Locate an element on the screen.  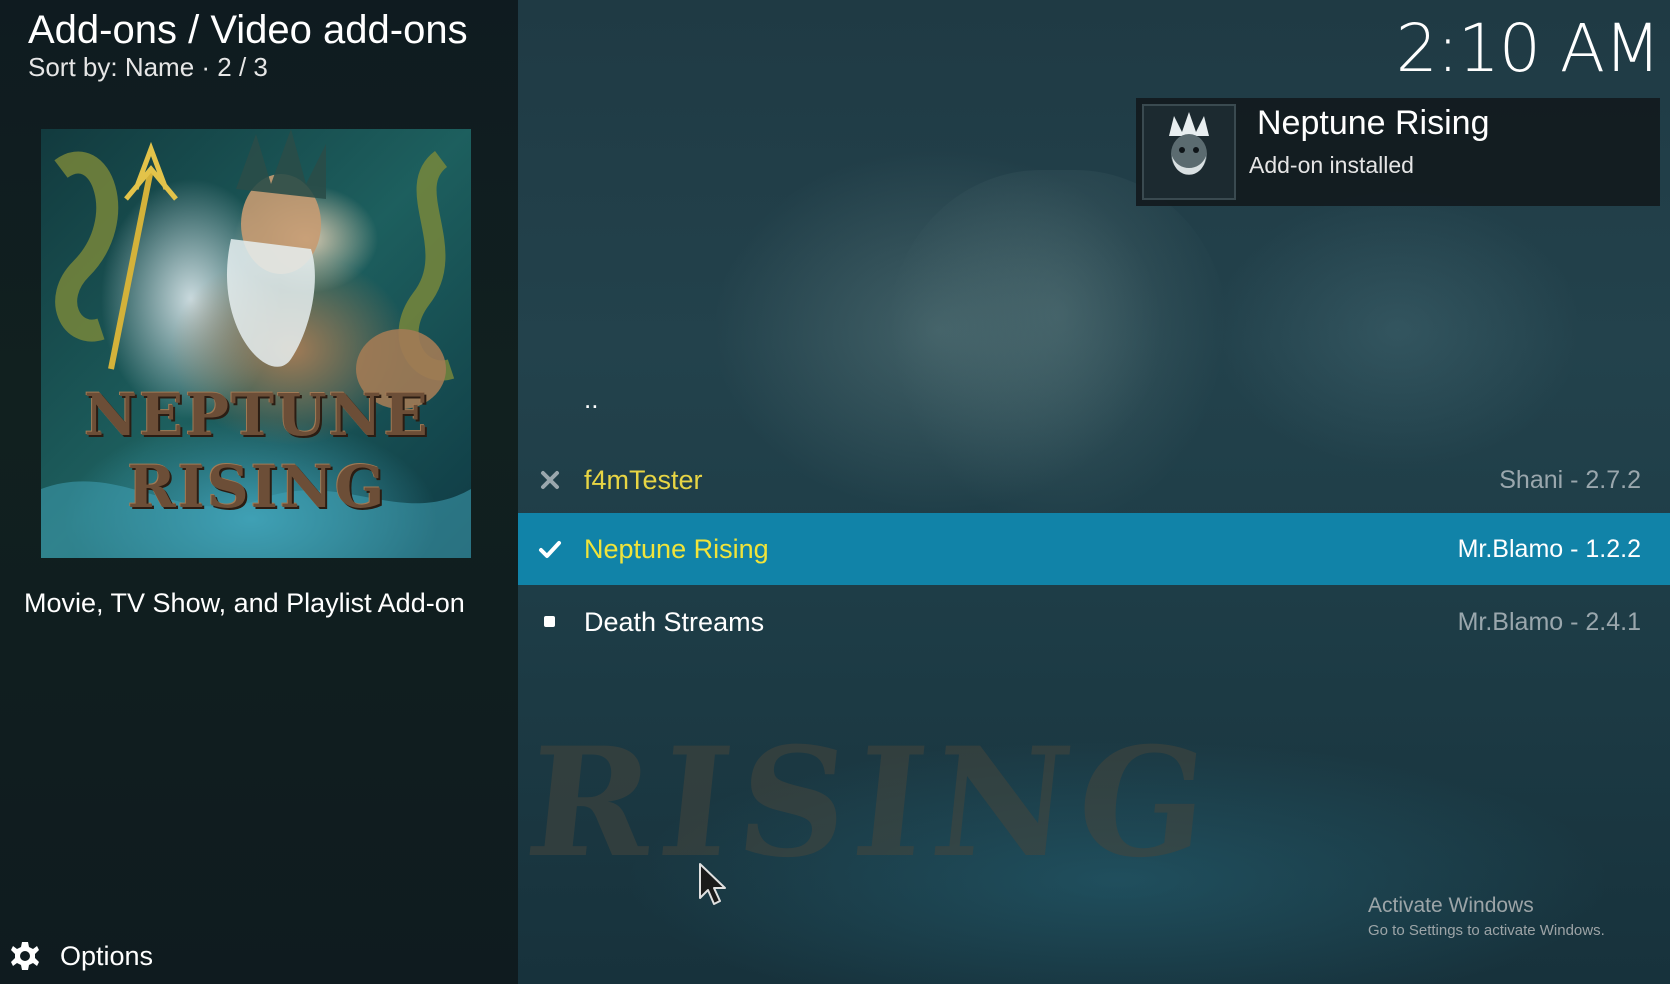
list-item-meta: Shani - 2.7.2 is located at coordinates (1570, 479).